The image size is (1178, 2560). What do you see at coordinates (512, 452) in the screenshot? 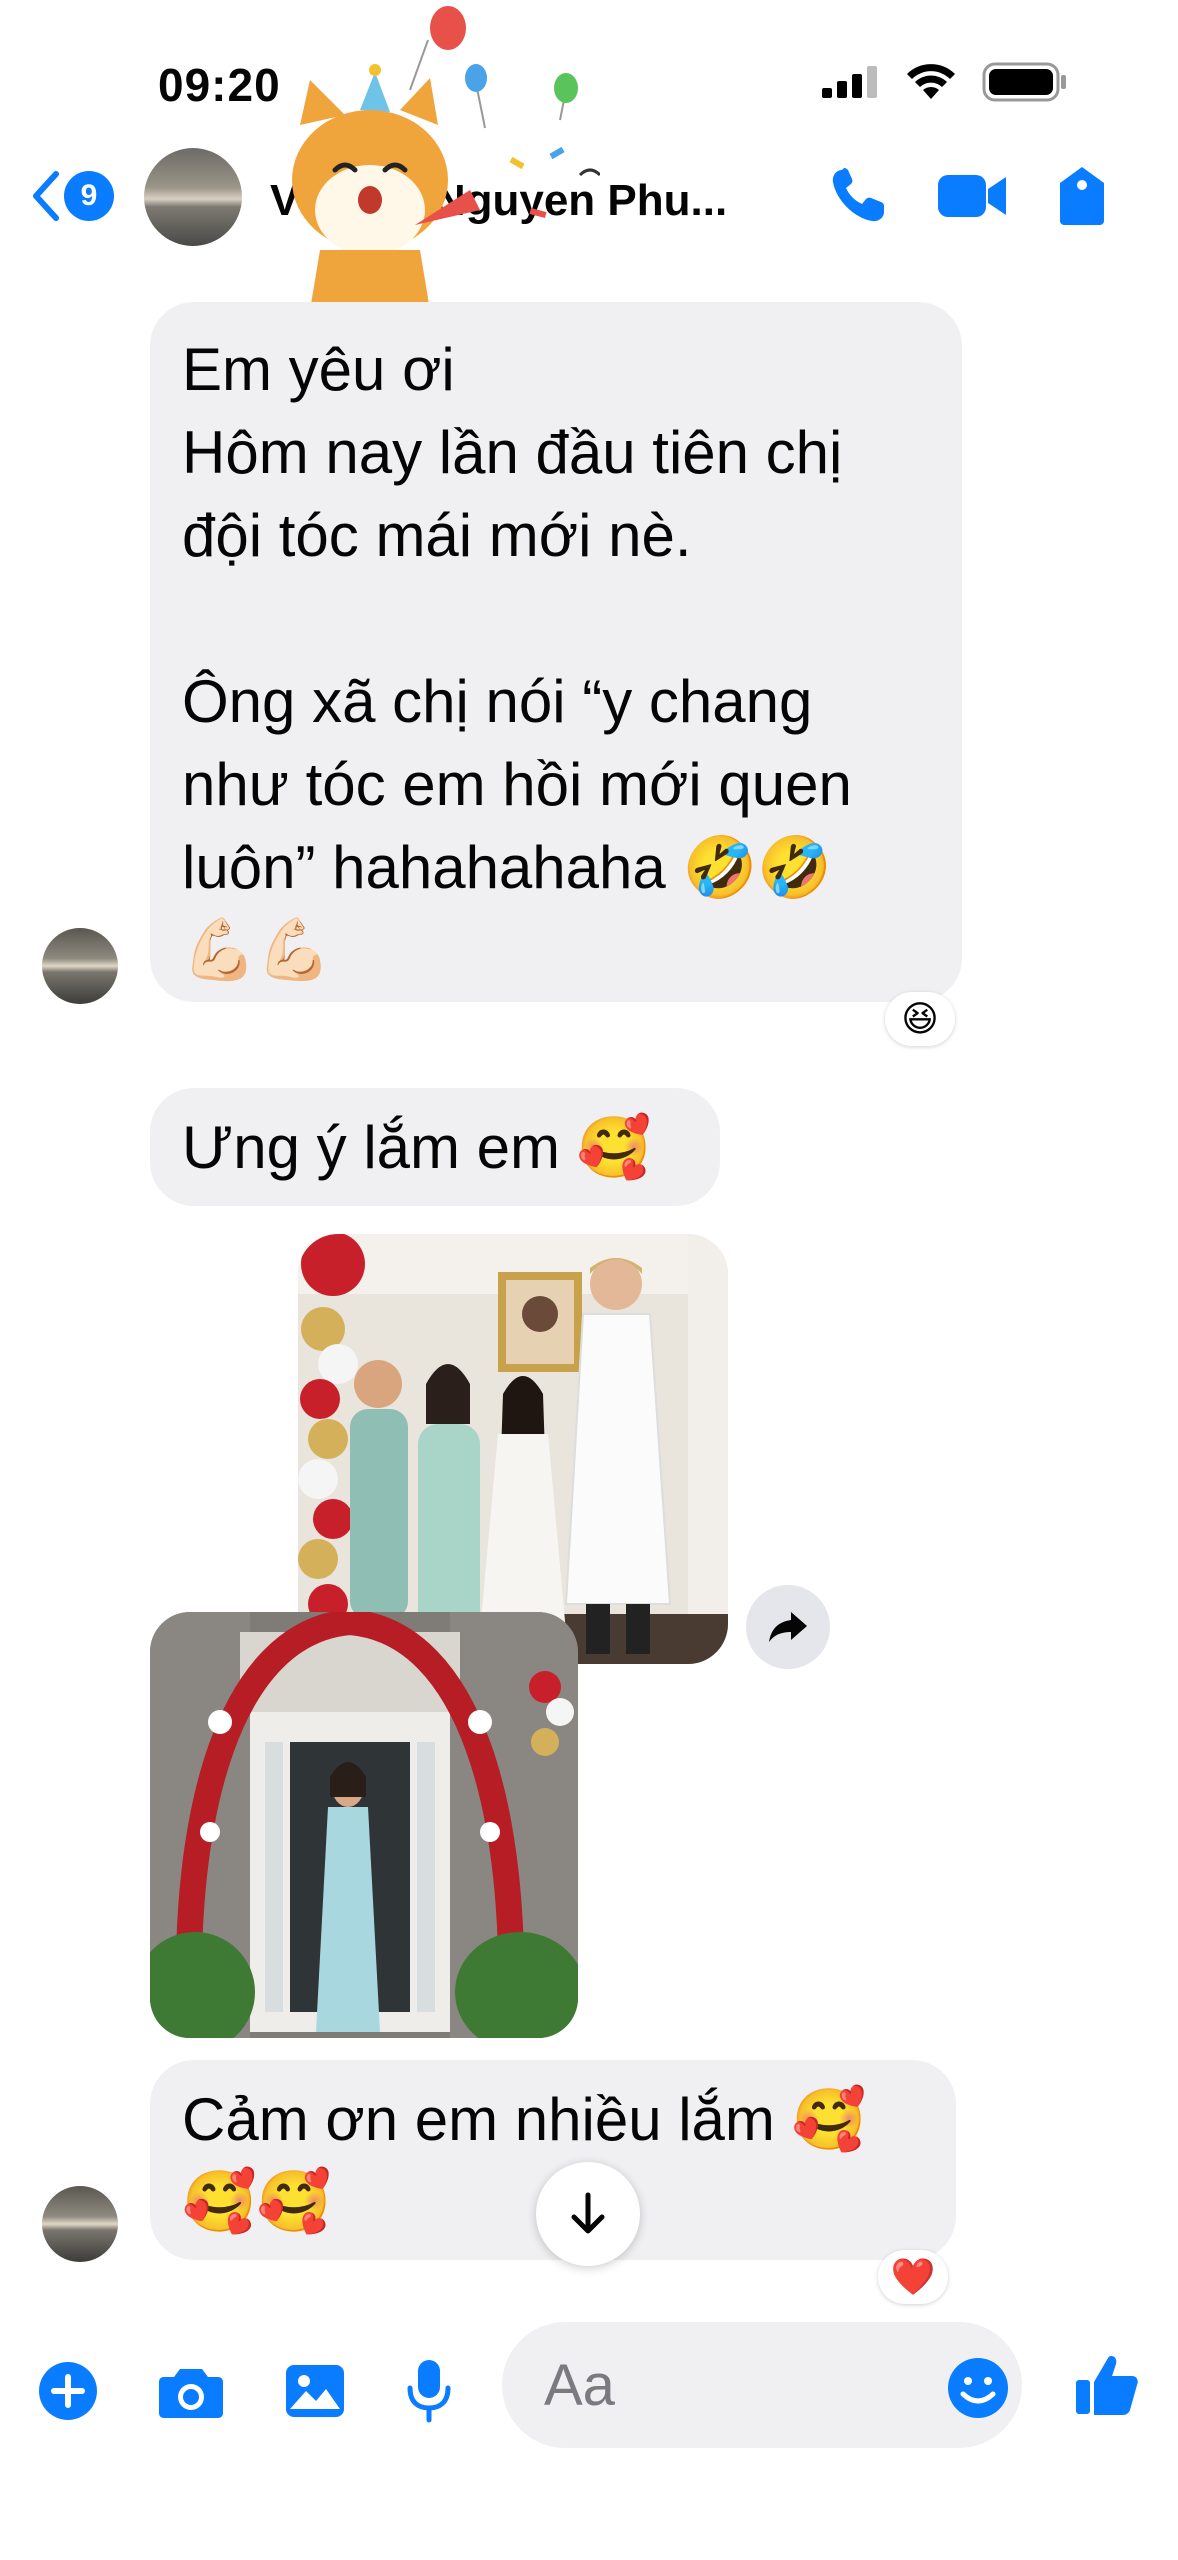
I see `message-line: Hôm nay lần đầu tiên chị` at bounding box center [512, 452].